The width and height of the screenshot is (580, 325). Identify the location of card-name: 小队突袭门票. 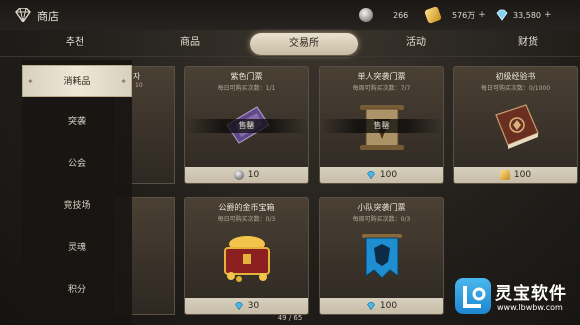
(381, 207).